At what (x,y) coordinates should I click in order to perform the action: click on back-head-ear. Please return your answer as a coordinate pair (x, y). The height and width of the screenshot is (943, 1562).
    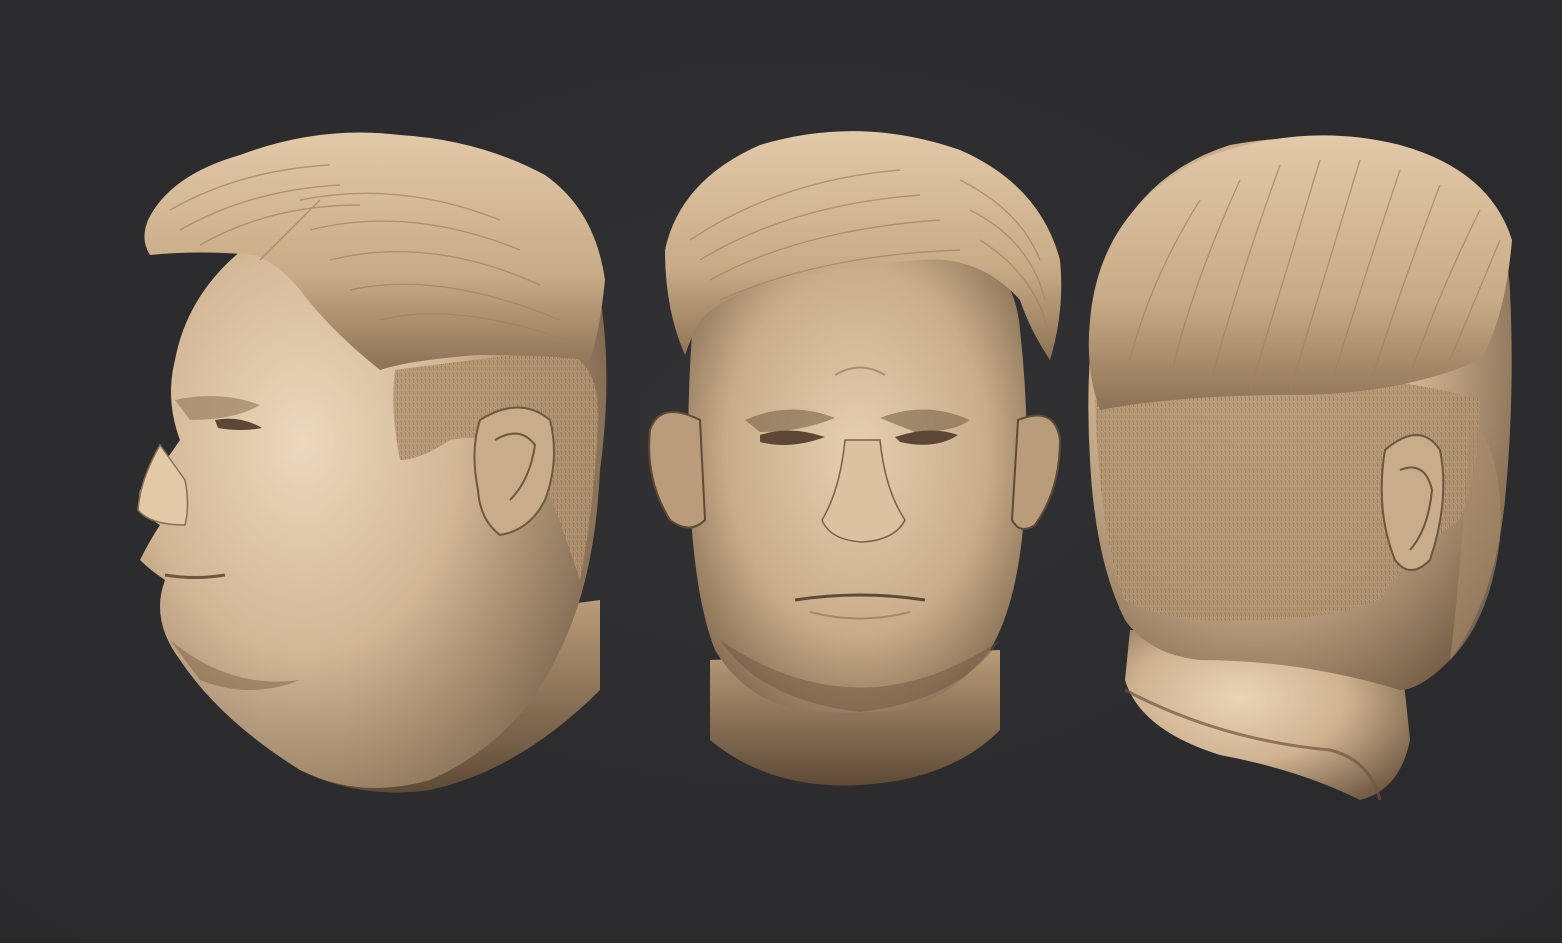
    Looking at the image, I should click on (1412, 502).